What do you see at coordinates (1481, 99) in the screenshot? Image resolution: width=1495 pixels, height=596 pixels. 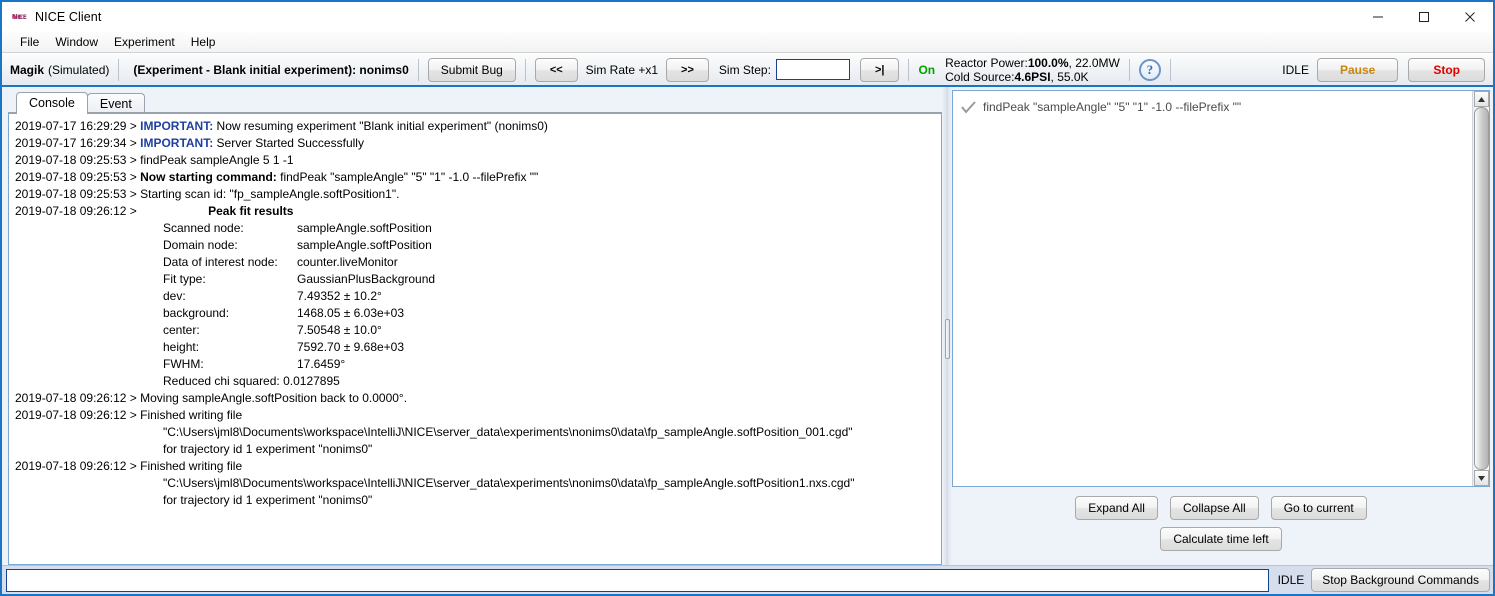 I see `scroll-up-icon` at bounding box center [1481, 99].